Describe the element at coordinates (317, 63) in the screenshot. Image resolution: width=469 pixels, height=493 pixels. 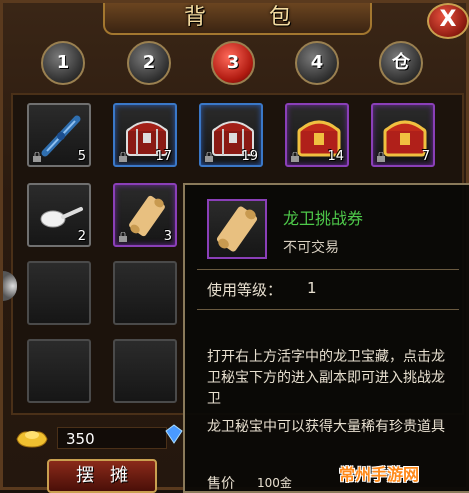
I see `tab-bag-4: 4` at that location.